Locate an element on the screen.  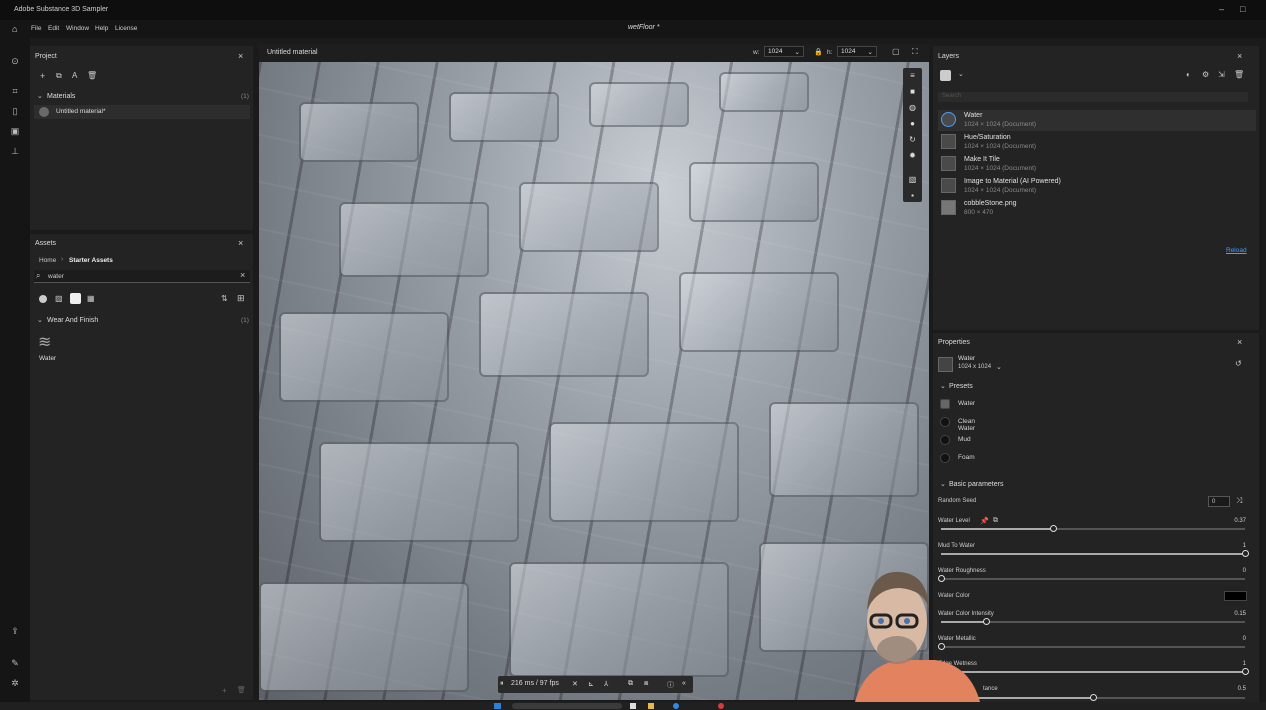
mask-icon: ◐ is located at coordinates (1188, 74).